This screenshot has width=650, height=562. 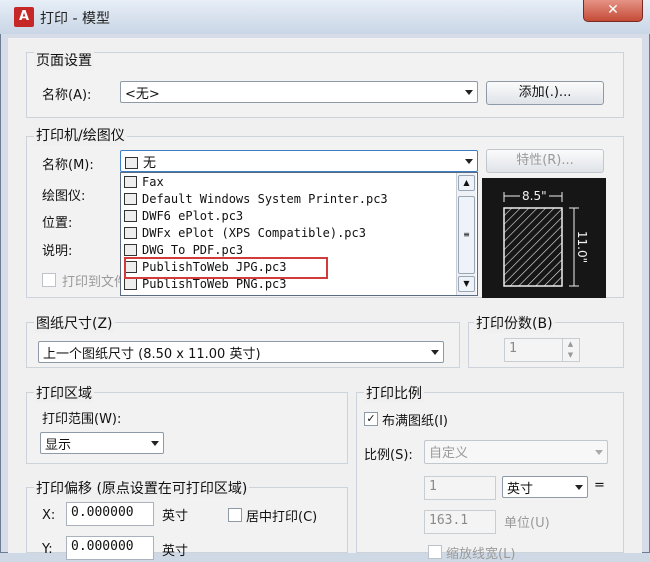 I want to click on scale-unit-value: 英寸, so click(x=520, y=489).